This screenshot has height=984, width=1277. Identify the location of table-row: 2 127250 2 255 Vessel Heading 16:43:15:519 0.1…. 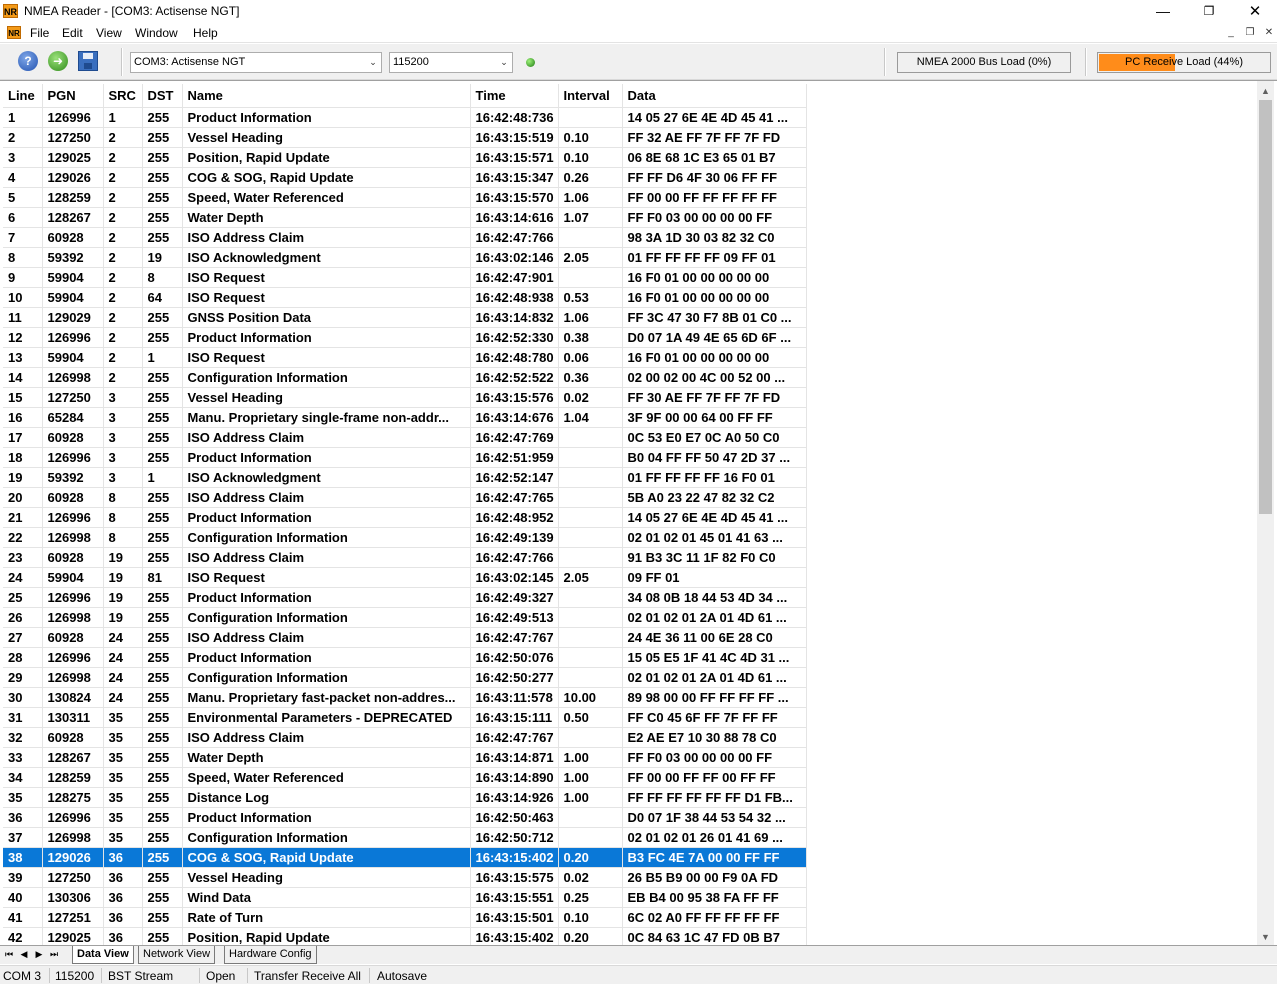
(405, 137).